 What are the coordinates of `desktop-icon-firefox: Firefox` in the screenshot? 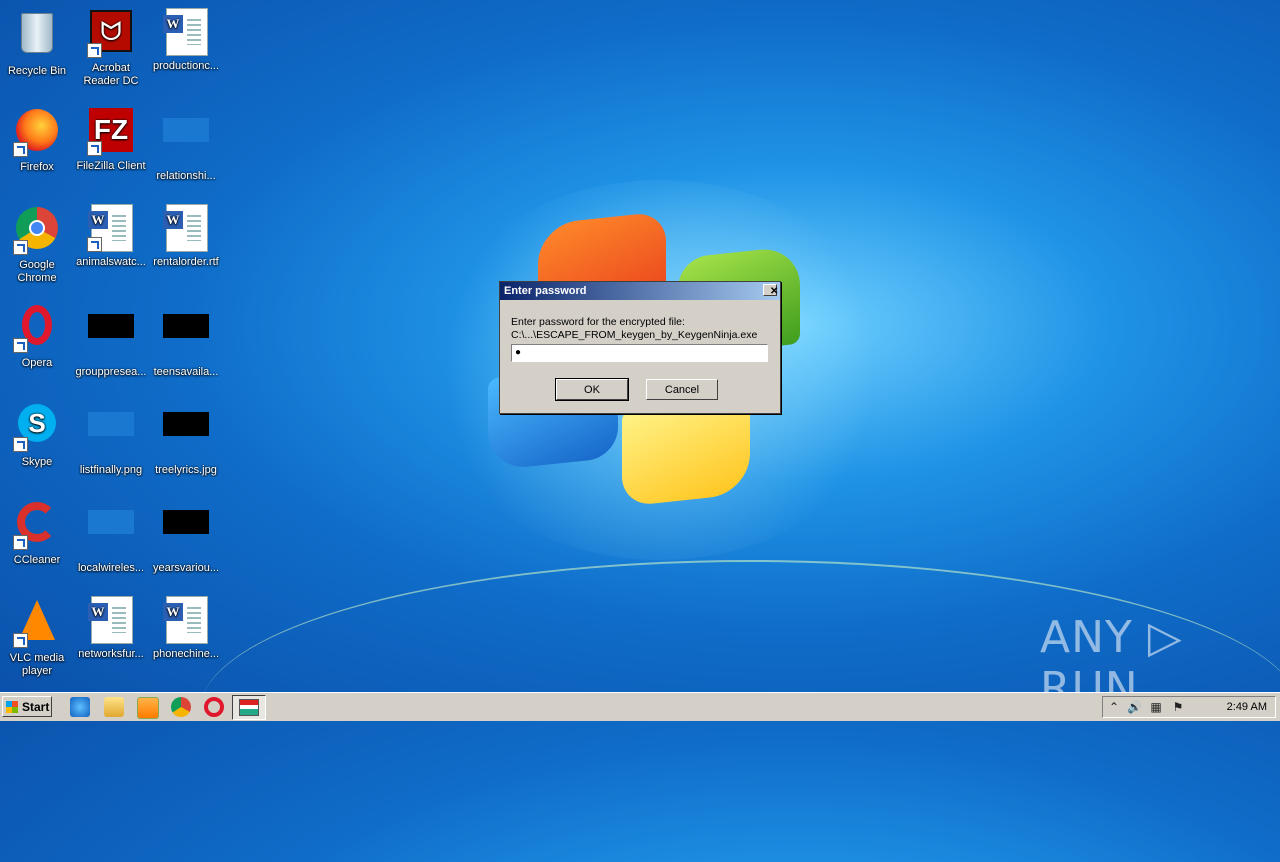 It's located at (37, 140).